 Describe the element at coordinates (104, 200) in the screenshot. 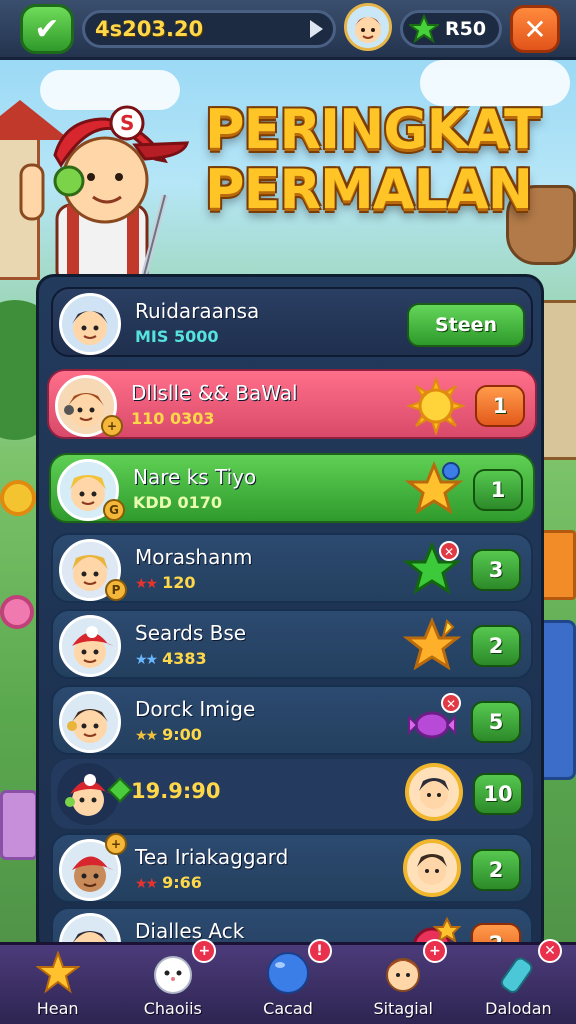

I see `mascot-boy-icon: S` at that location.